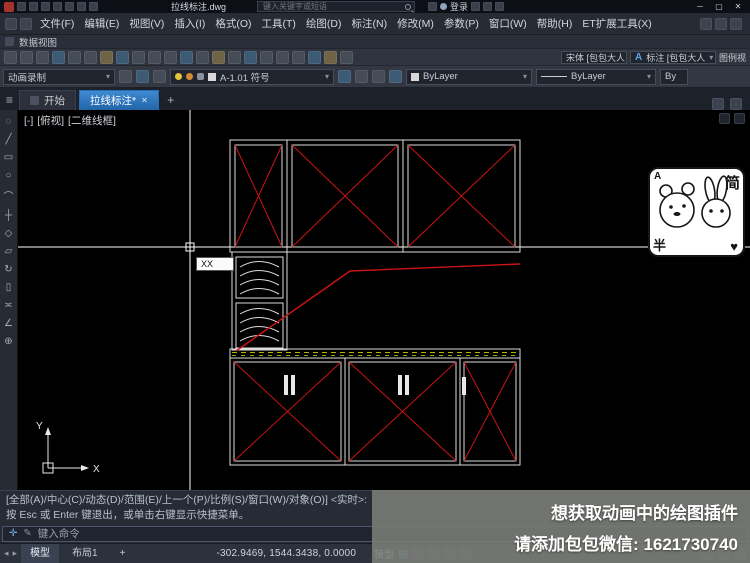 The width and height of the screenshot is (750, 563). I want to click on search-box, so click(336, 6).